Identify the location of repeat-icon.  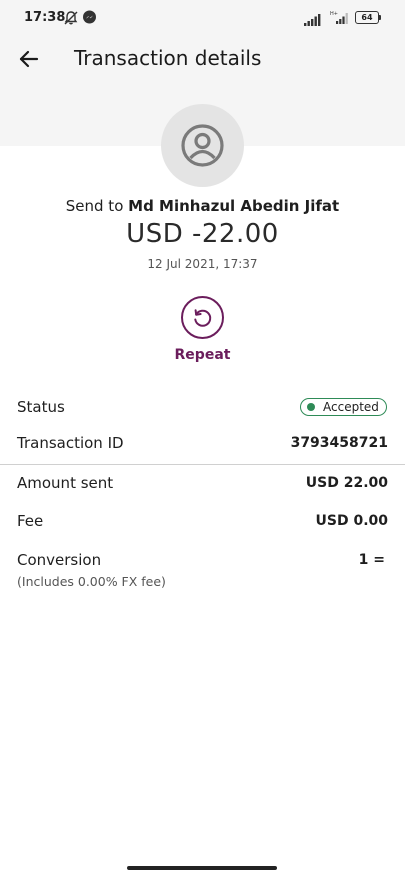
(203, 318).